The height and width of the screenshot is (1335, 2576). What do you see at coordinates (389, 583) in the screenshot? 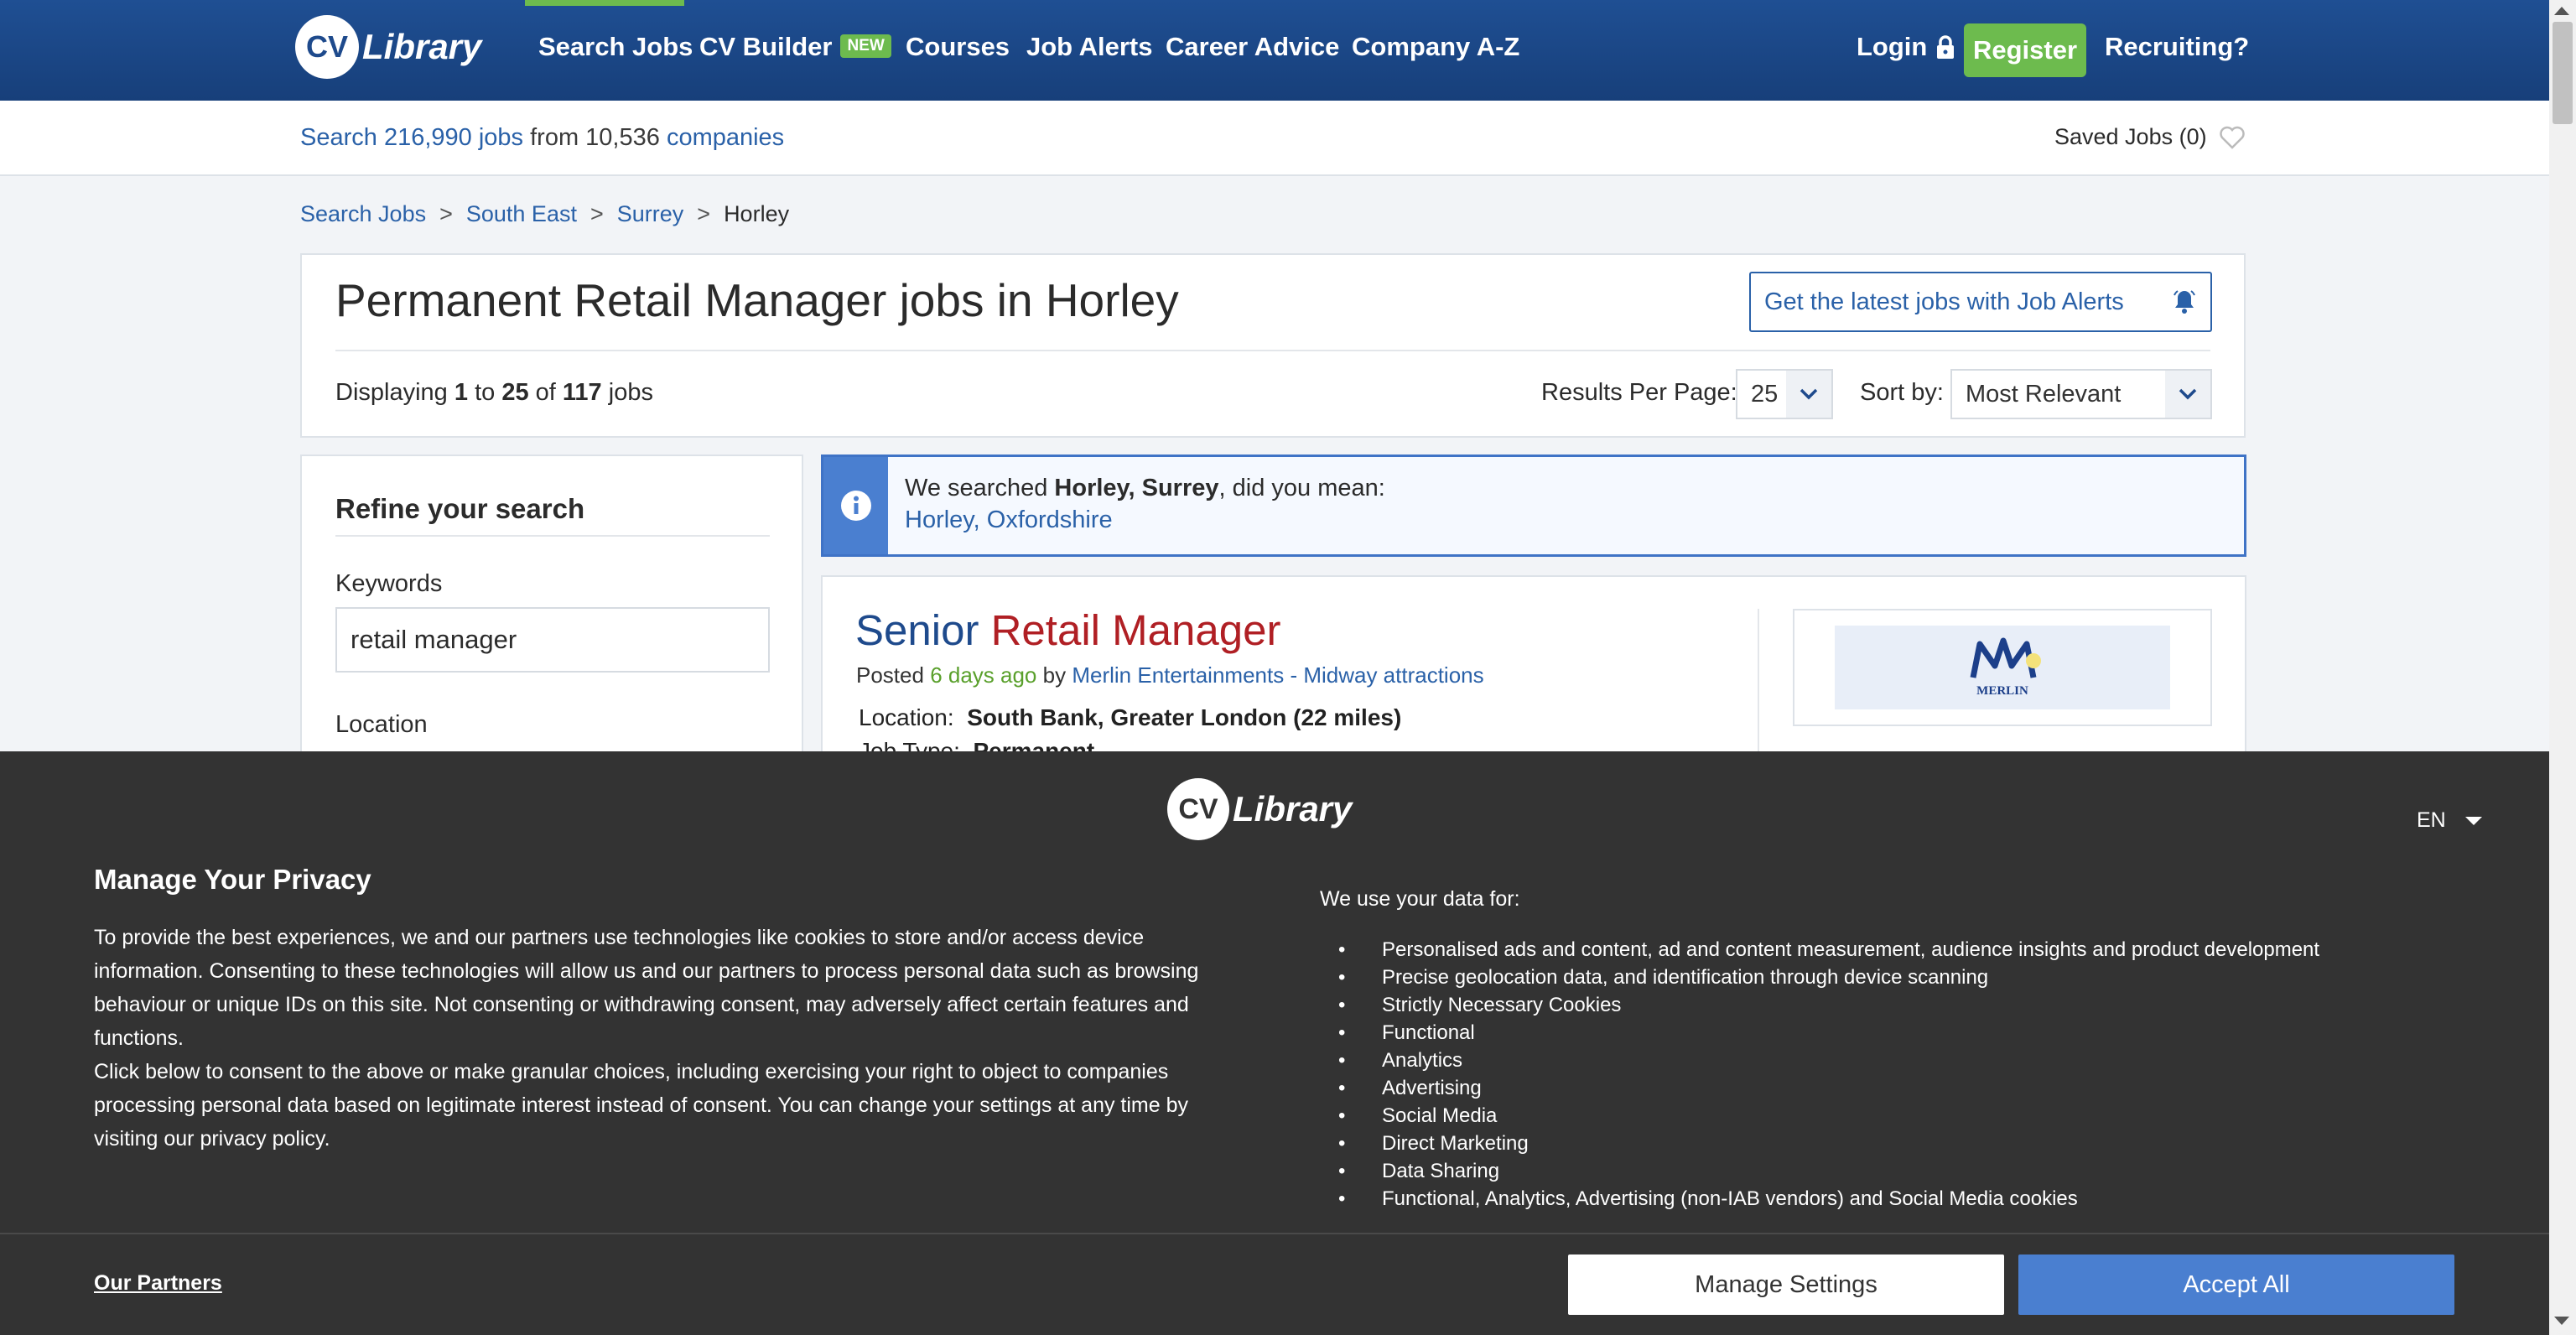
I see `keywords-label: Keywords` at bounding box center [389, 583].